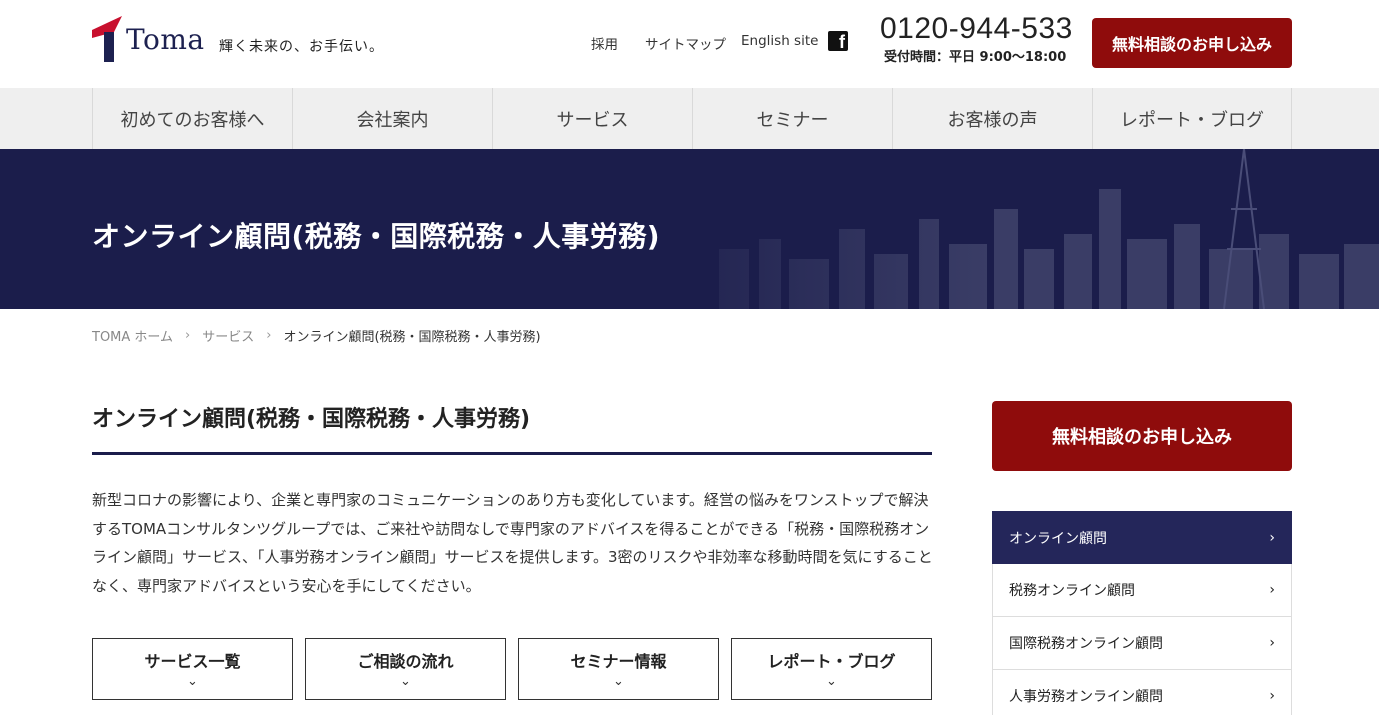 The width and height of the screenshot is (1379, 715). Describe the element at coordinates (779, 41) in the screenshot. I see `top-link-english: English site` at that location.